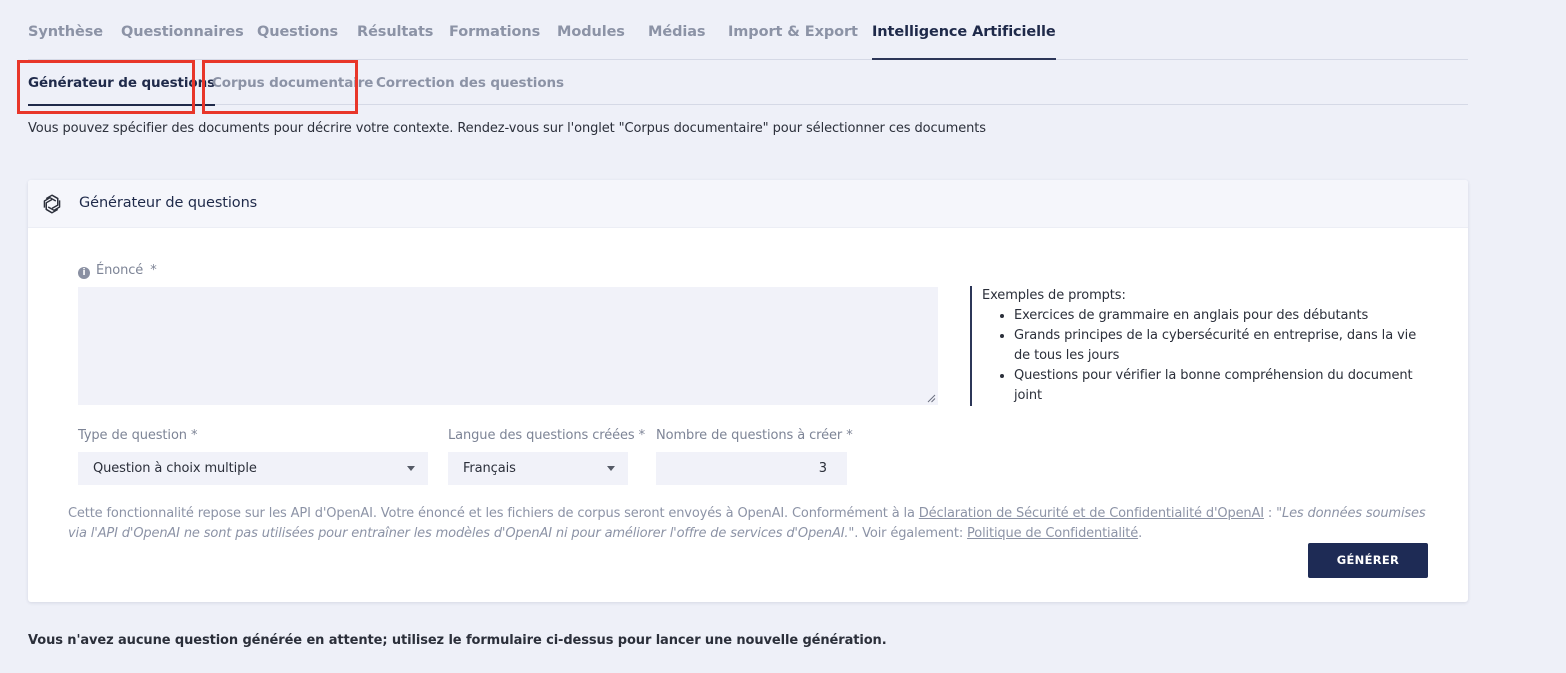  What do you see at coordinates (1054, 295) in the screenshot?
I see `examples-title: Exemples de prompts:` at bounding box center [1054, 295].